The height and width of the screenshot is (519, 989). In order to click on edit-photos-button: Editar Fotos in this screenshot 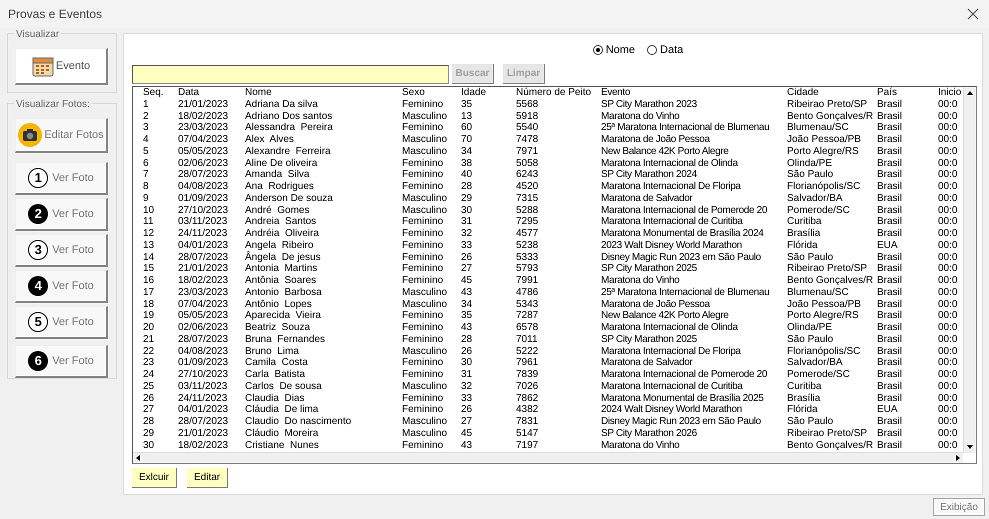, I will do `click(61, 135)`.